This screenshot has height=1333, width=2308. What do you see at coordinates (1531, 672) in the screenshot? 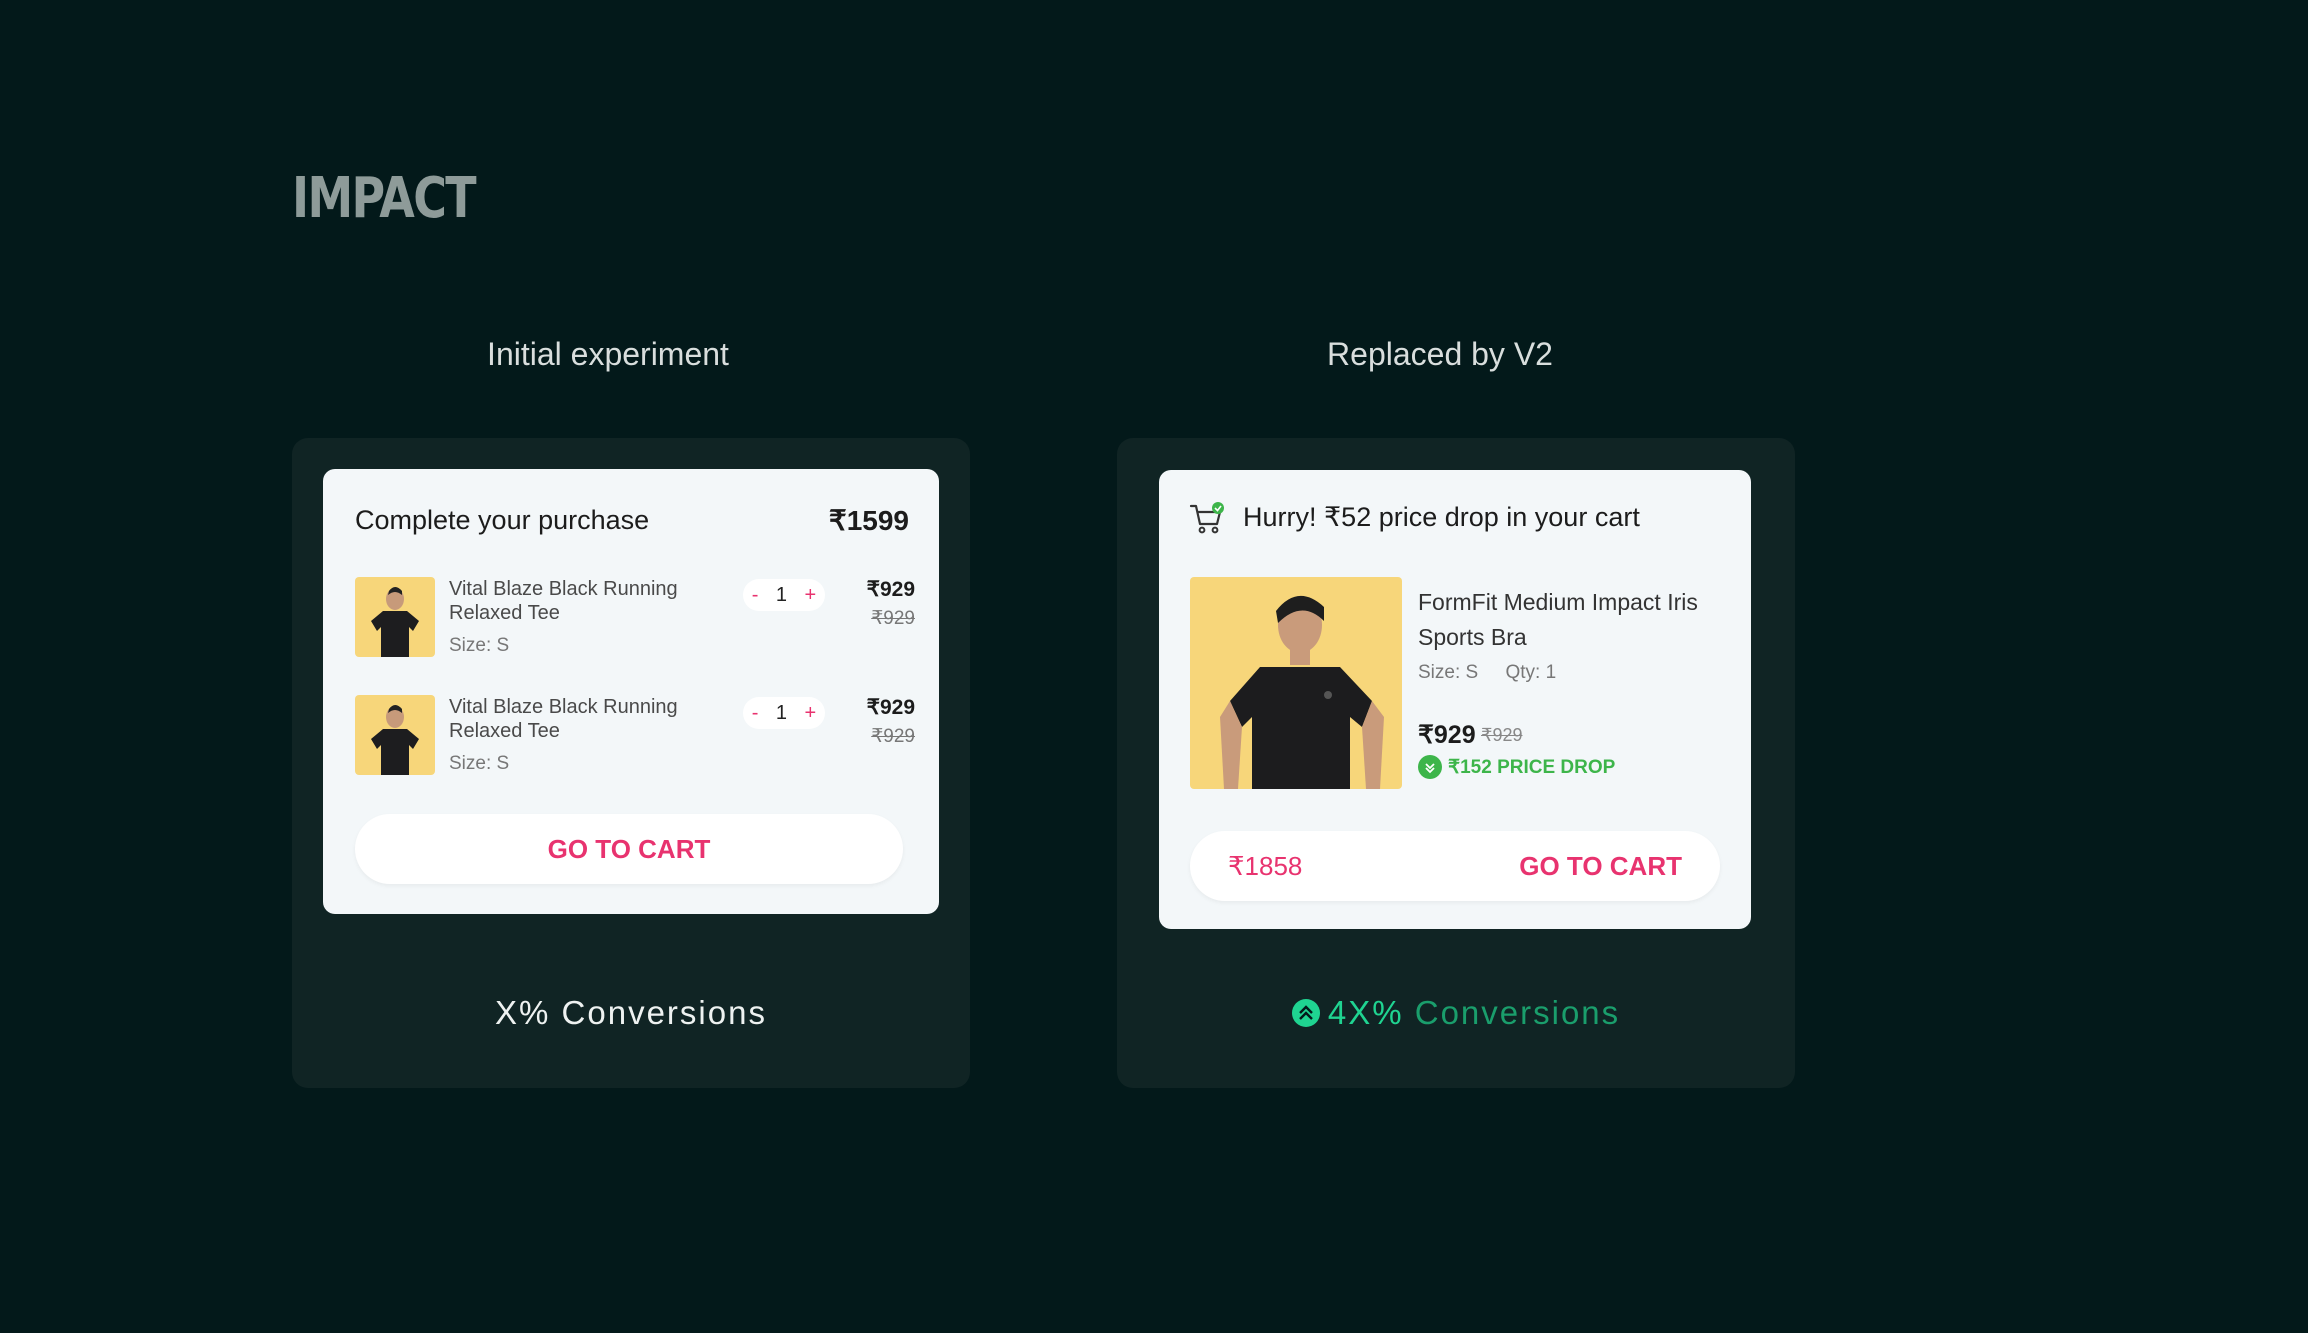
I see `product-qty: Qty: 1` at bounding box center [1531, 672].